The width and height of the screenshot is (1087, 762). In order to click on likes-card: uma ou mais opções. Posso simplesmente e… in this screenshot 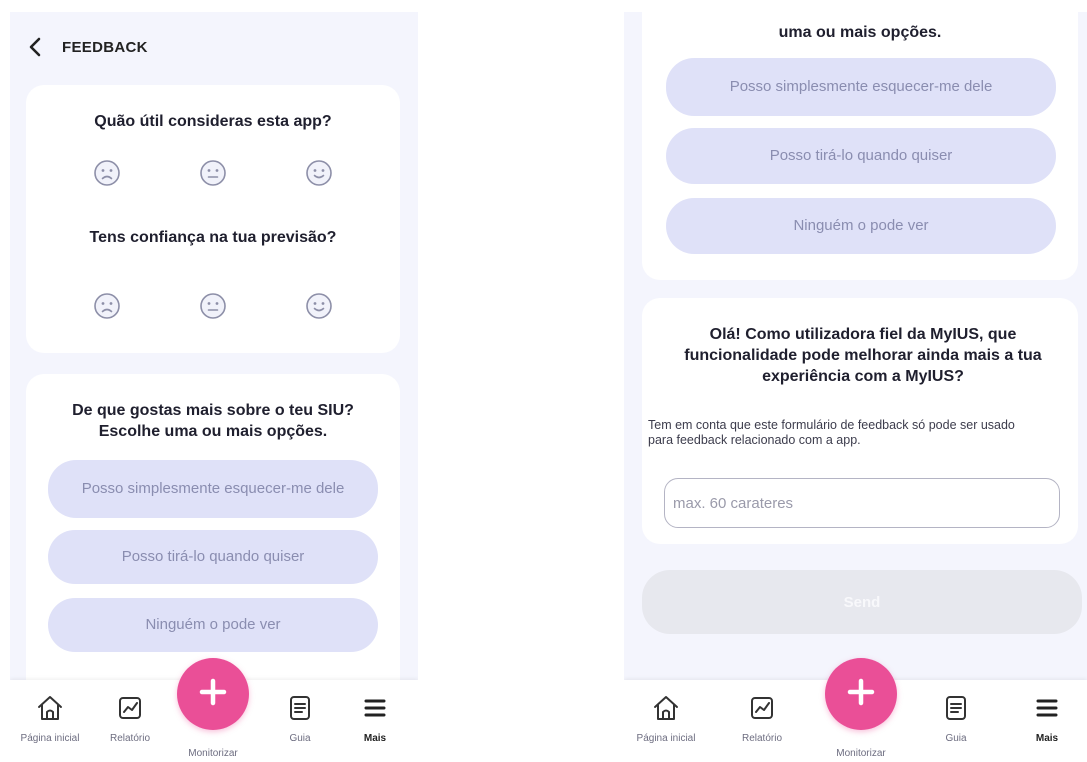, I will do `click(860, 146)`.